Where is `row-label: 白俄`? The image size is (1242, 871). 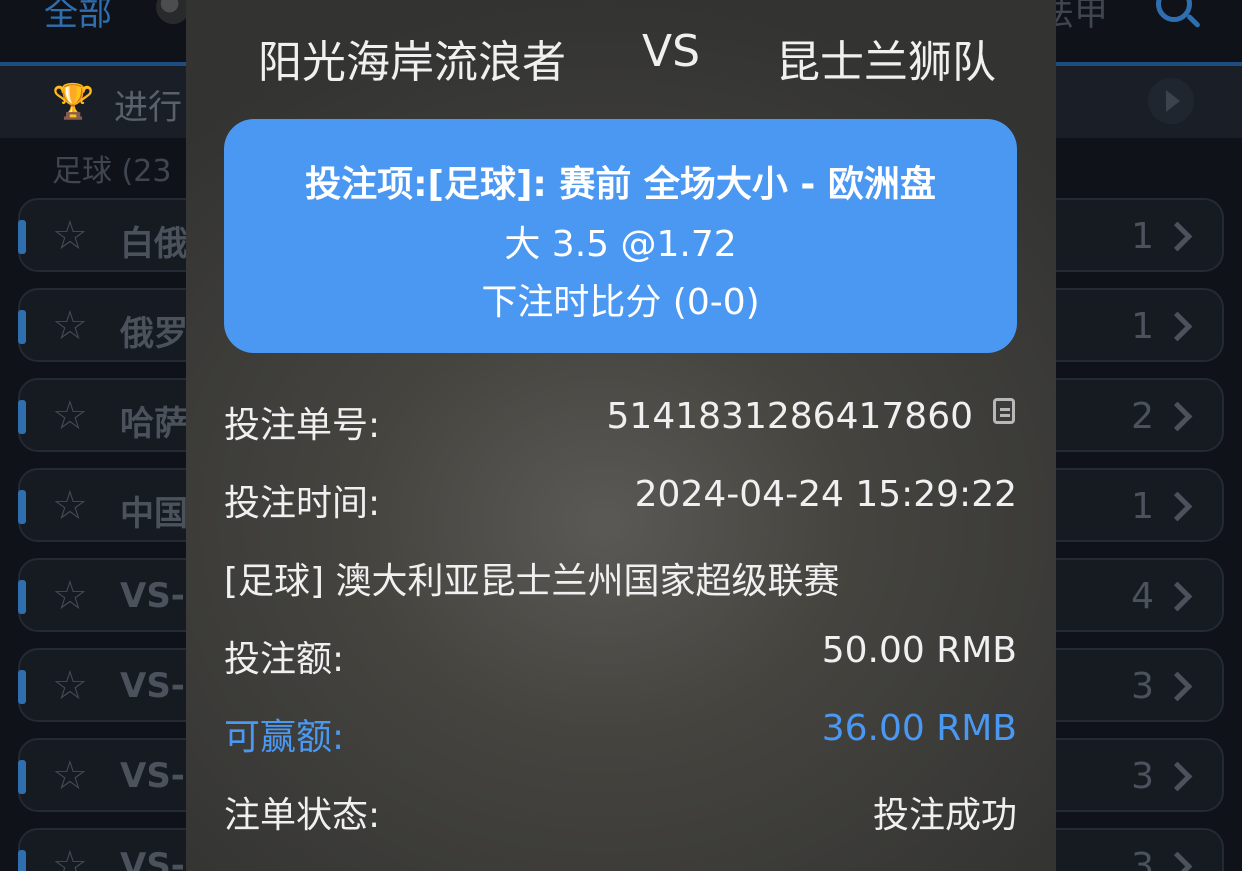
row-label: 白俄 is located at coordinates (154, 244).